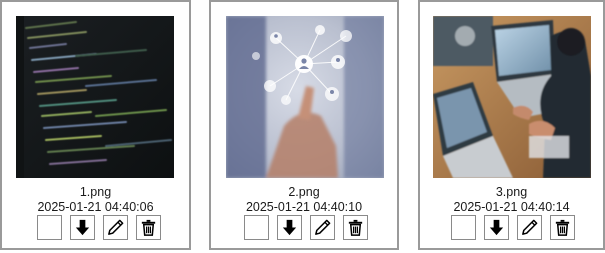 The width and height of the screenshot is (605, 253). Describe the element at coordinates (95, 207) in the screenshot. I see `file-timestamp: 2025-01-21 04:40:06` at that location.